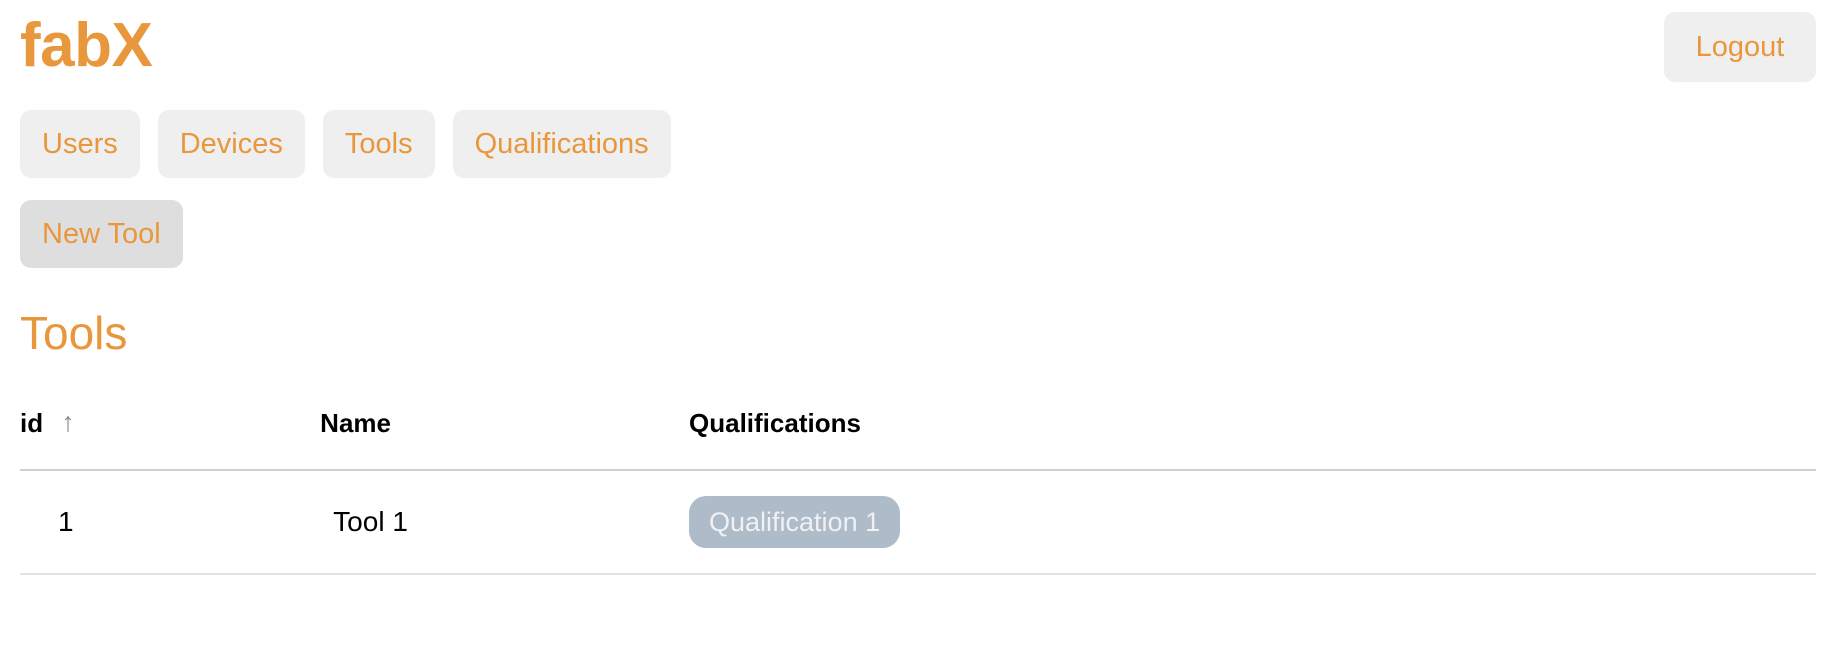 The image size is (1836, 670). Describe the element at coordinates (74, 333) in the screenshot. I see `page-title: Tools` at that location.